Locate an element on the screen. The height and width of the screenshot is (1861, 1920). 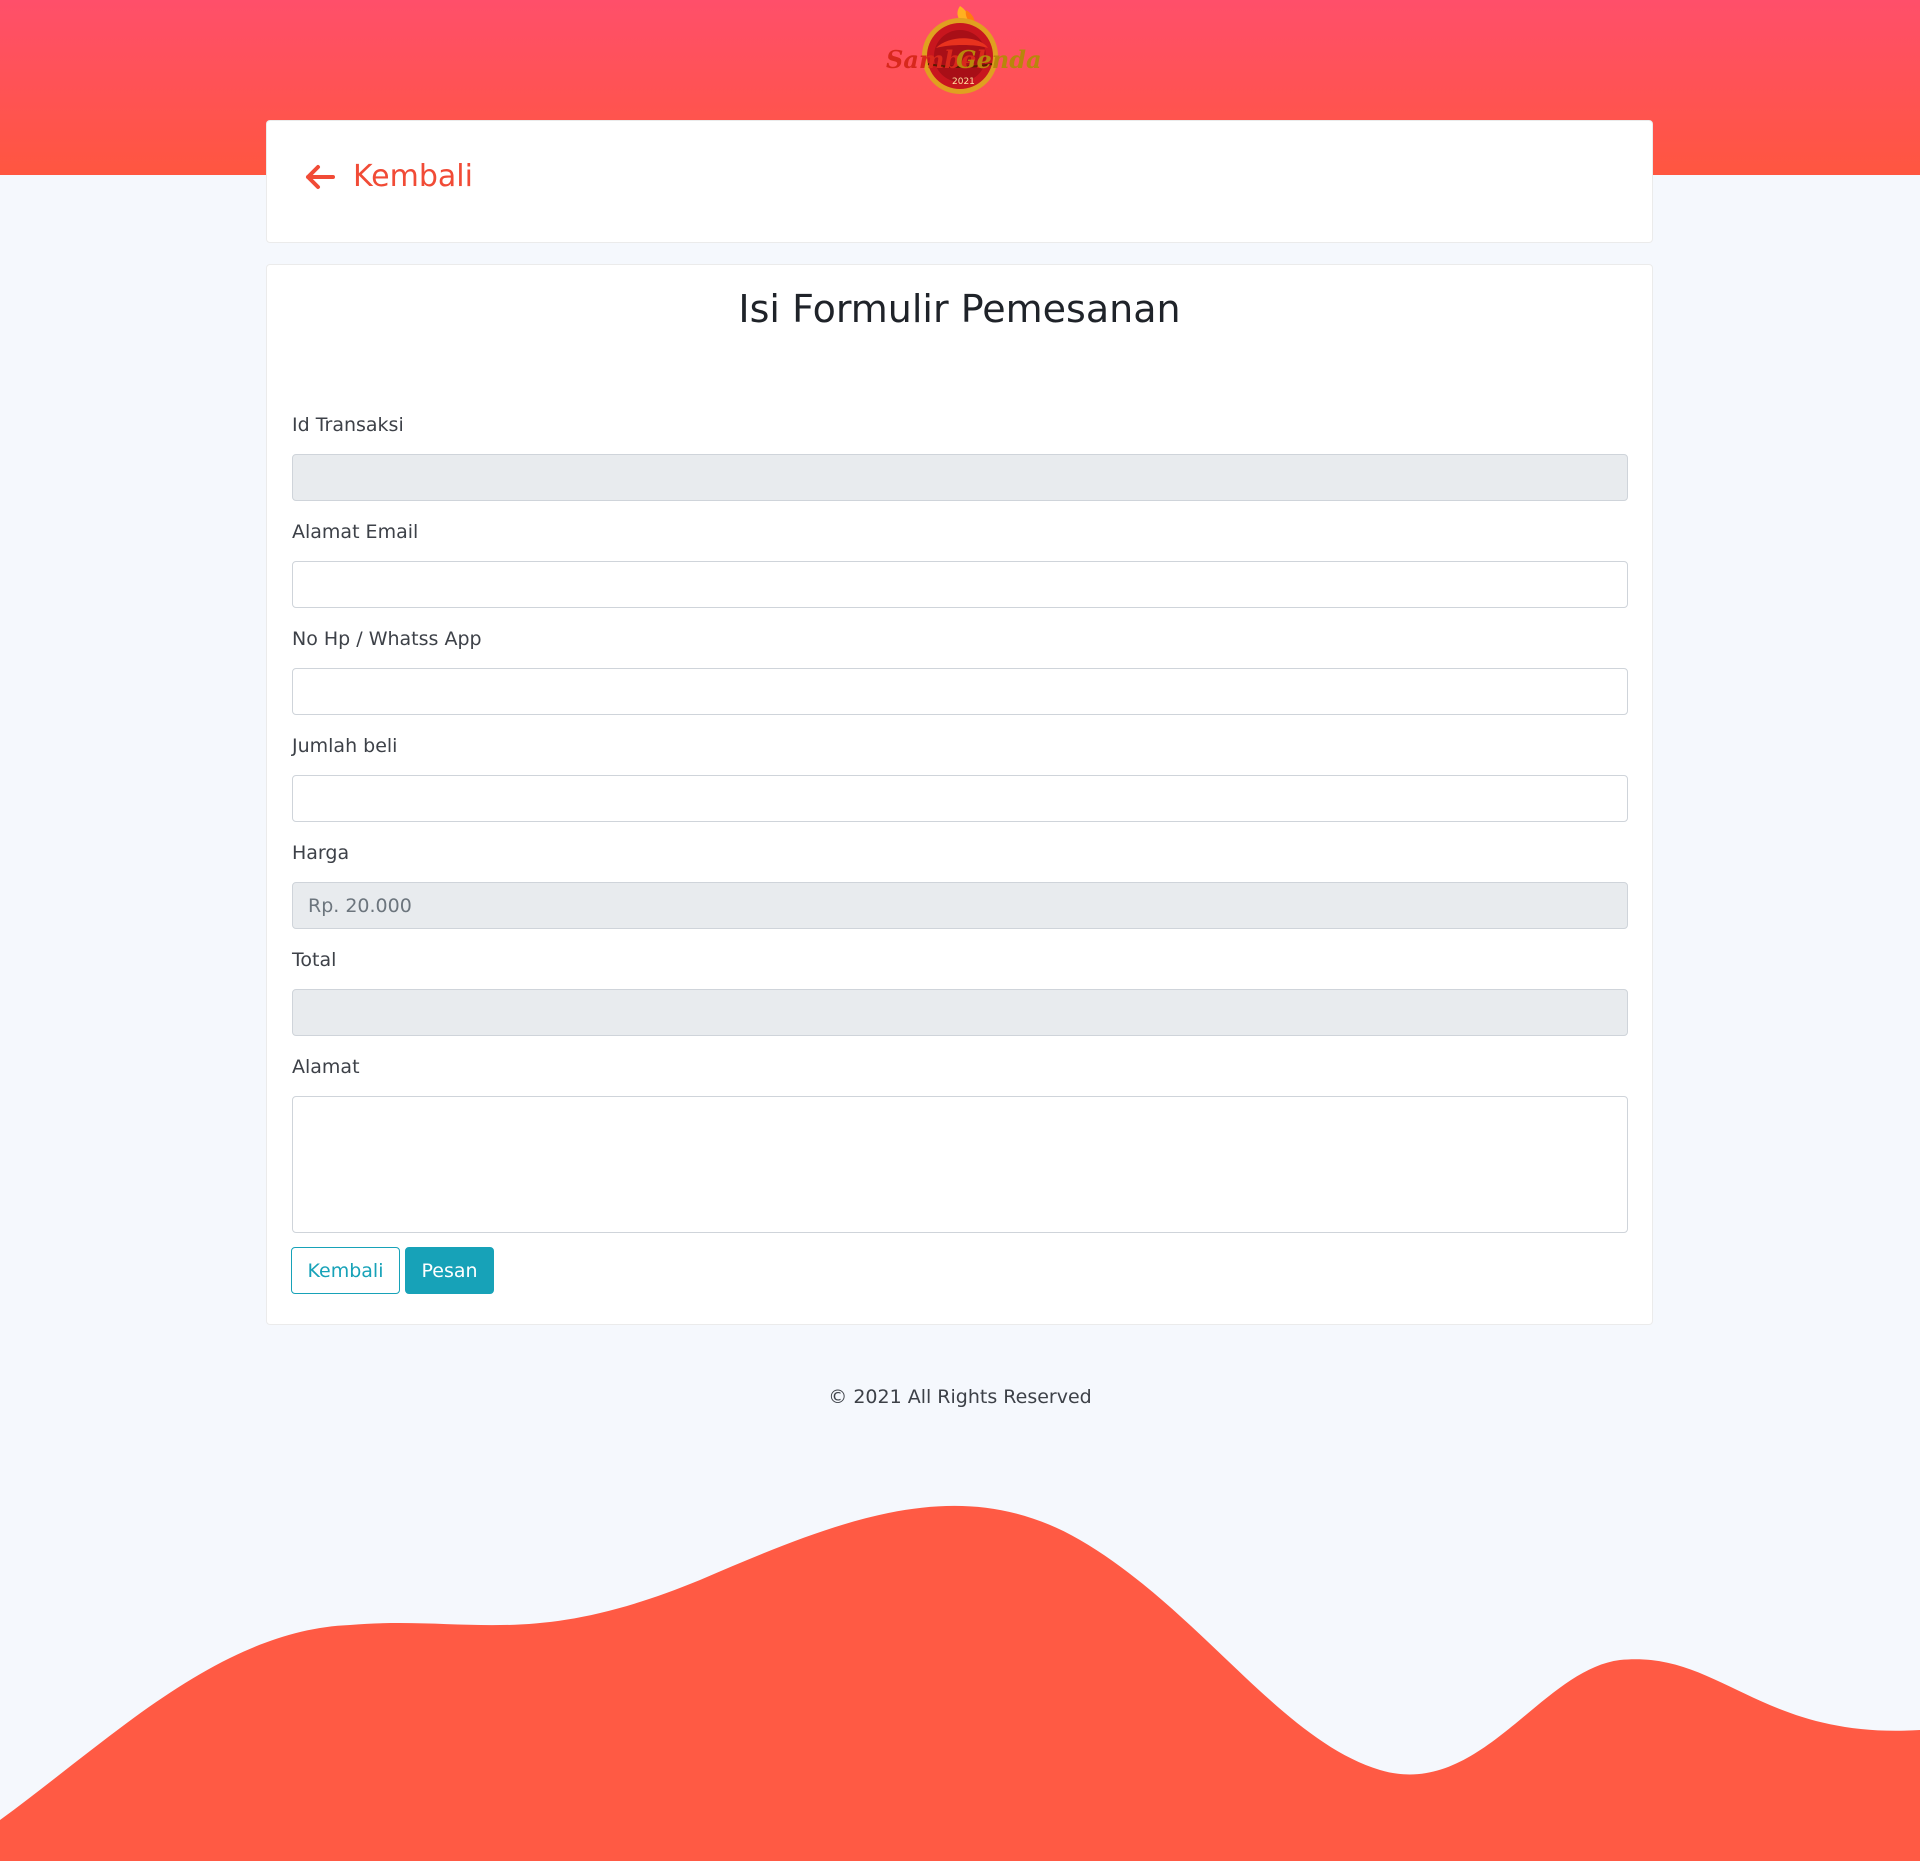
total-label: Total is located at coordinates (314, 960).